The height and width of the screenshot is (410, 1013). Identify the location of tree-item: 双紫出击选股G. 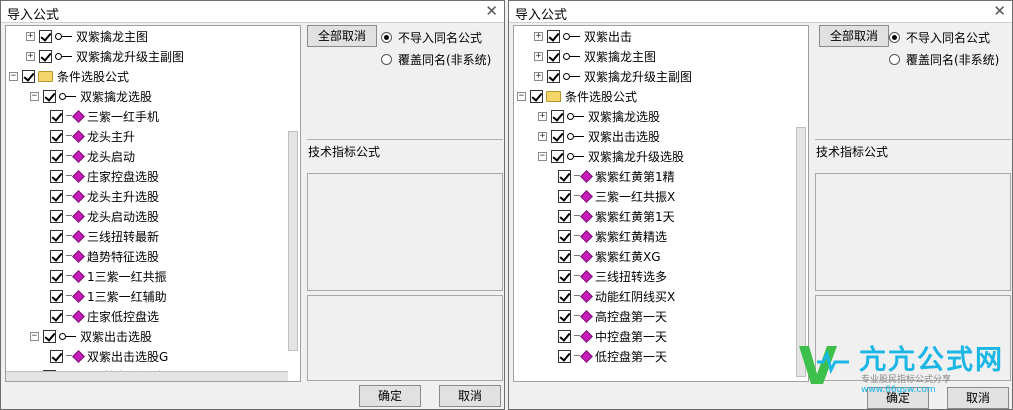
(109, 356).